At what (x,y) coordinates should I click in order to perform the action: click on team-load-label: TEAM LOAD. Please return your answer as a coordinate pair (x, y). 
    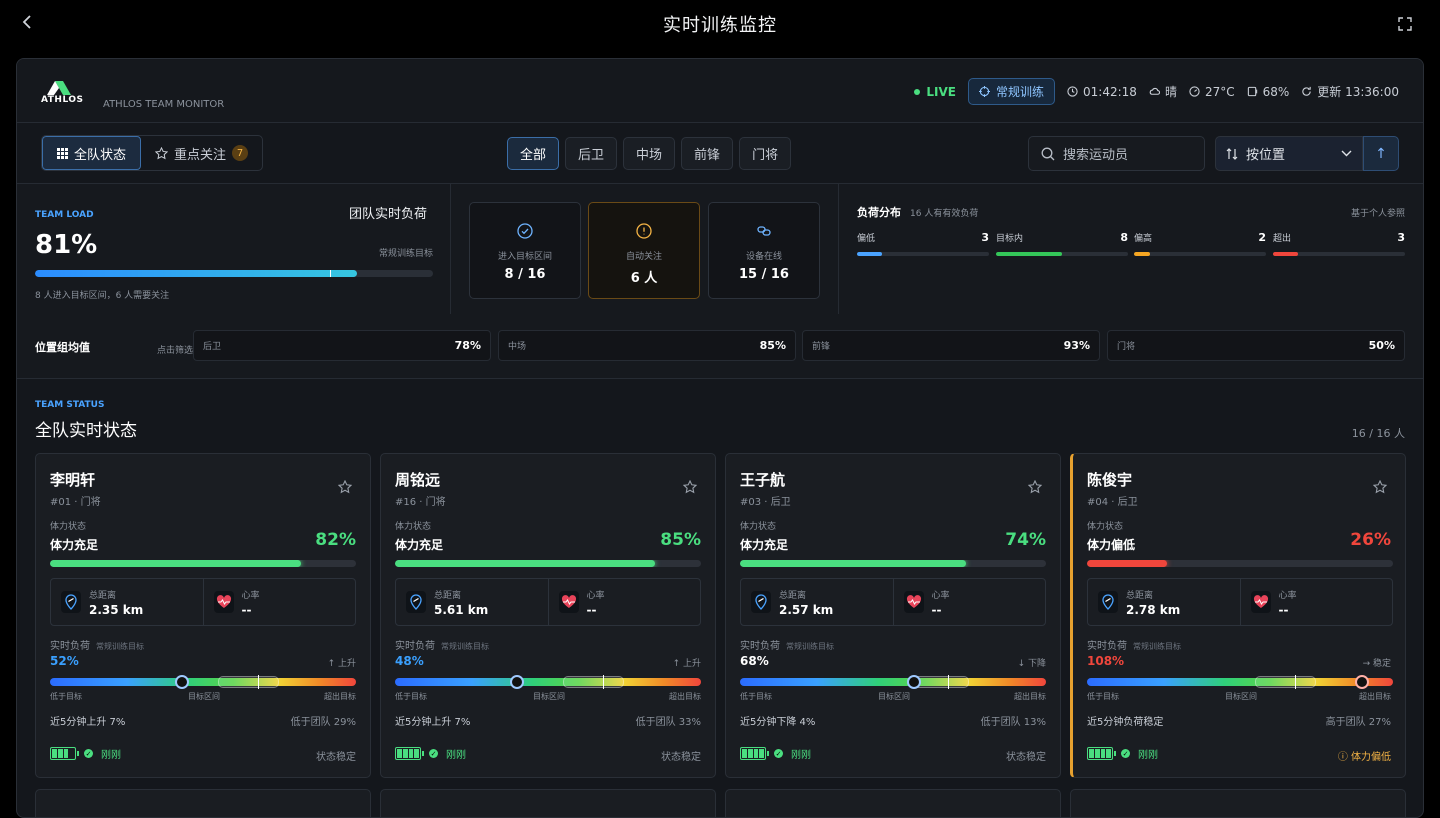
    Looking at the image, I should click on (64, 215).